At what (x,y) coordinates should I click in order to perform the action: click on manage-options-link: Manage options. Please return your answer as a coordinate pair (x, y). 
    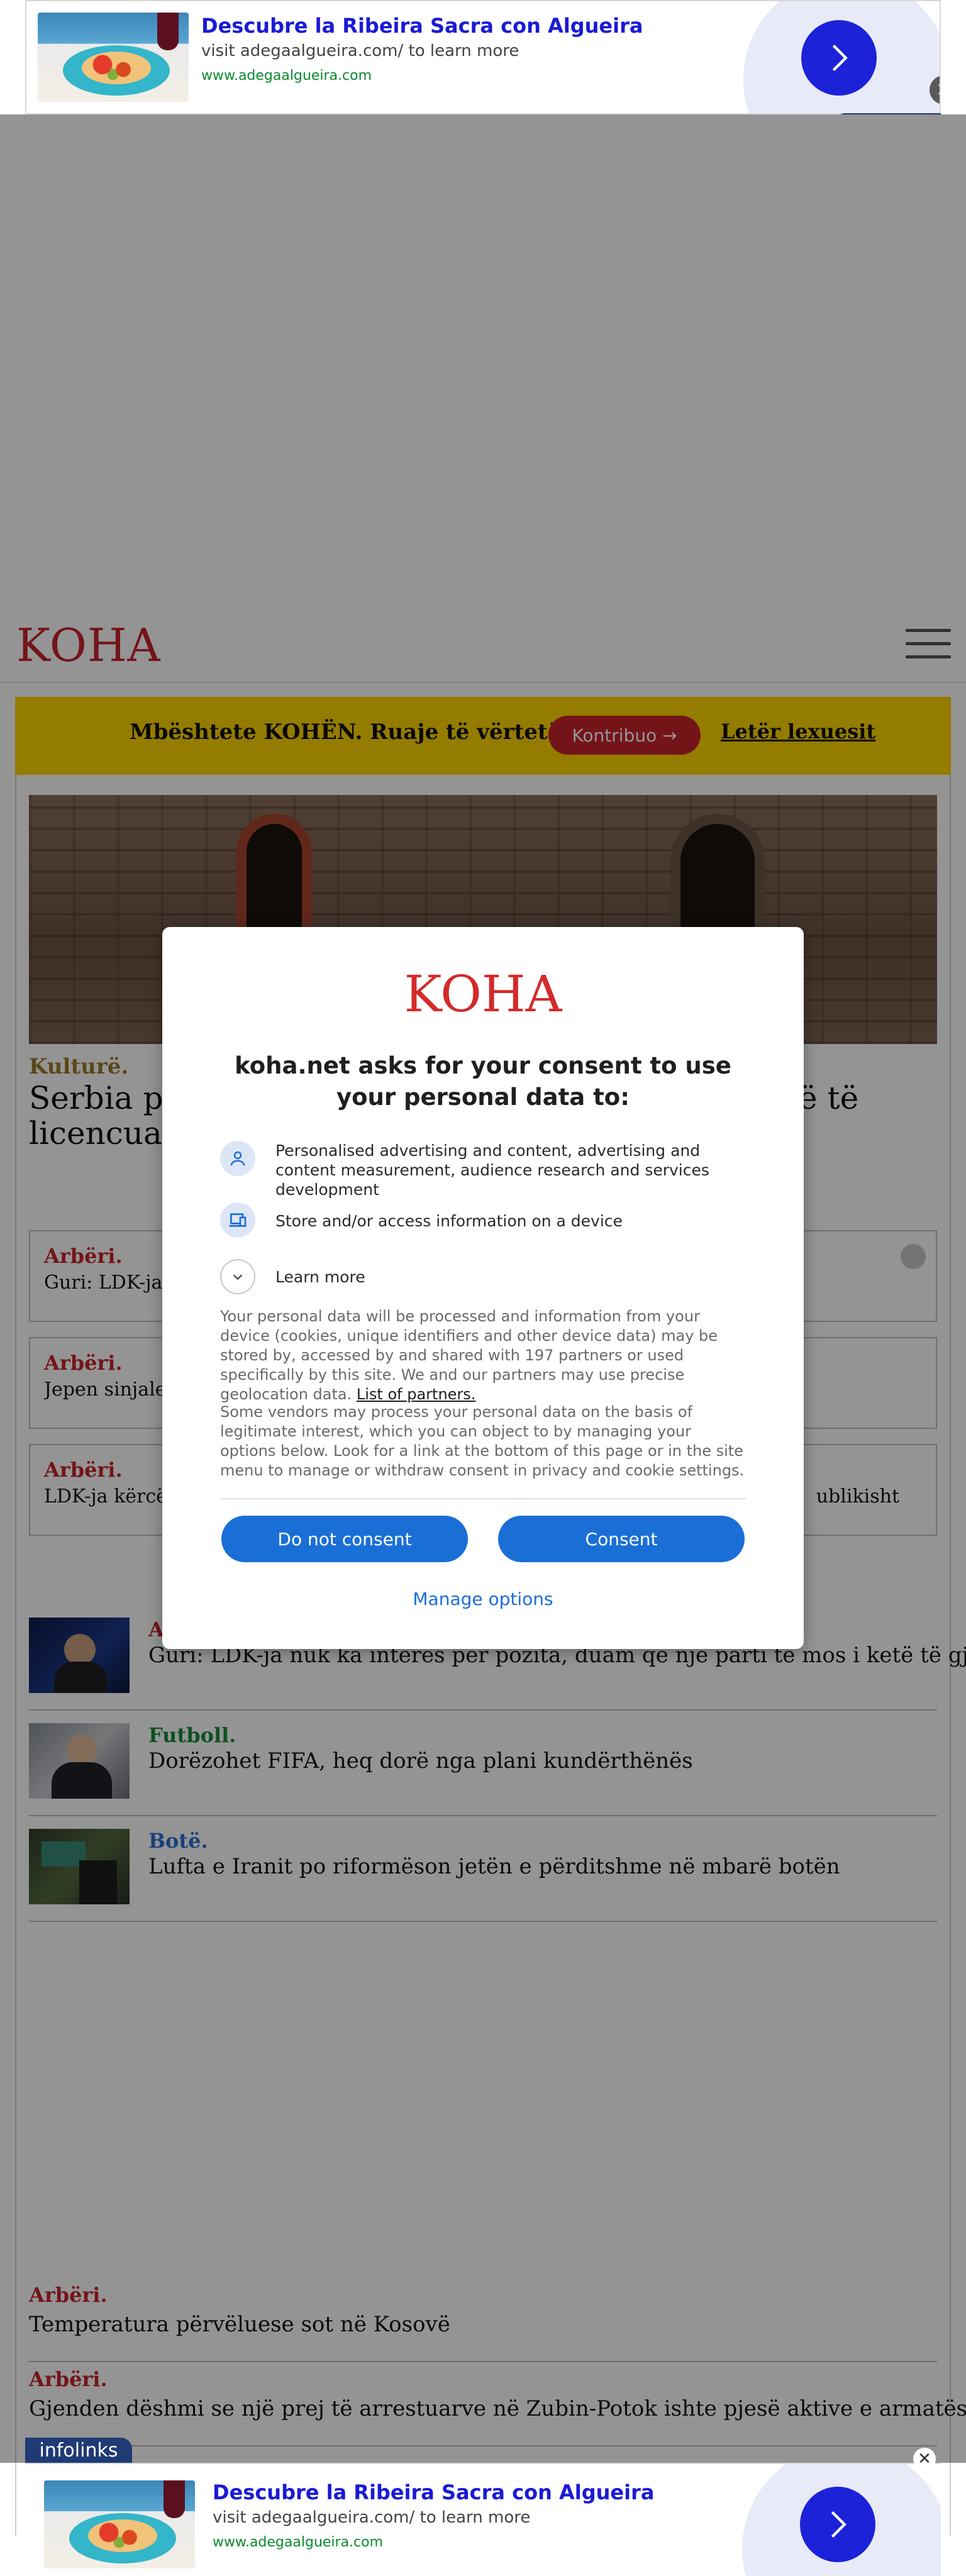
    Looking at the image, I should click on (483, 1599).